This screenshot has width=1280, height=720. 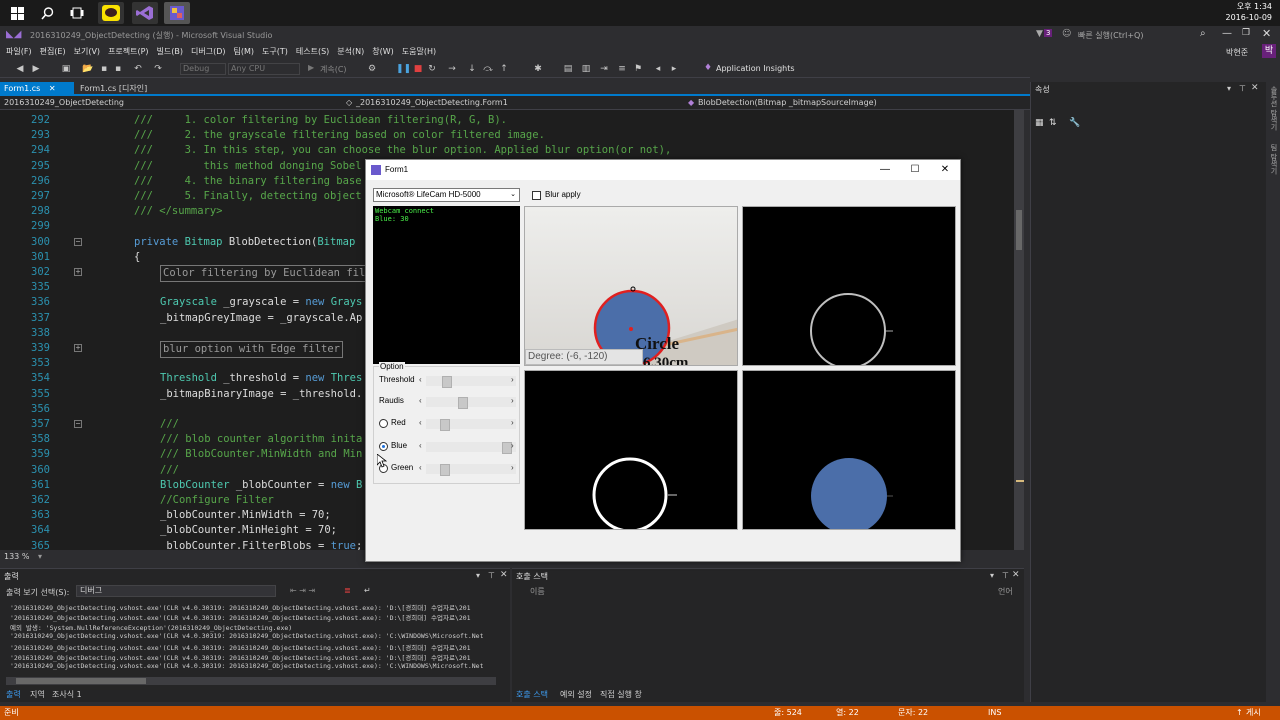 I want to click on pause-icon: ❚❚, so click(x=403, y=69).